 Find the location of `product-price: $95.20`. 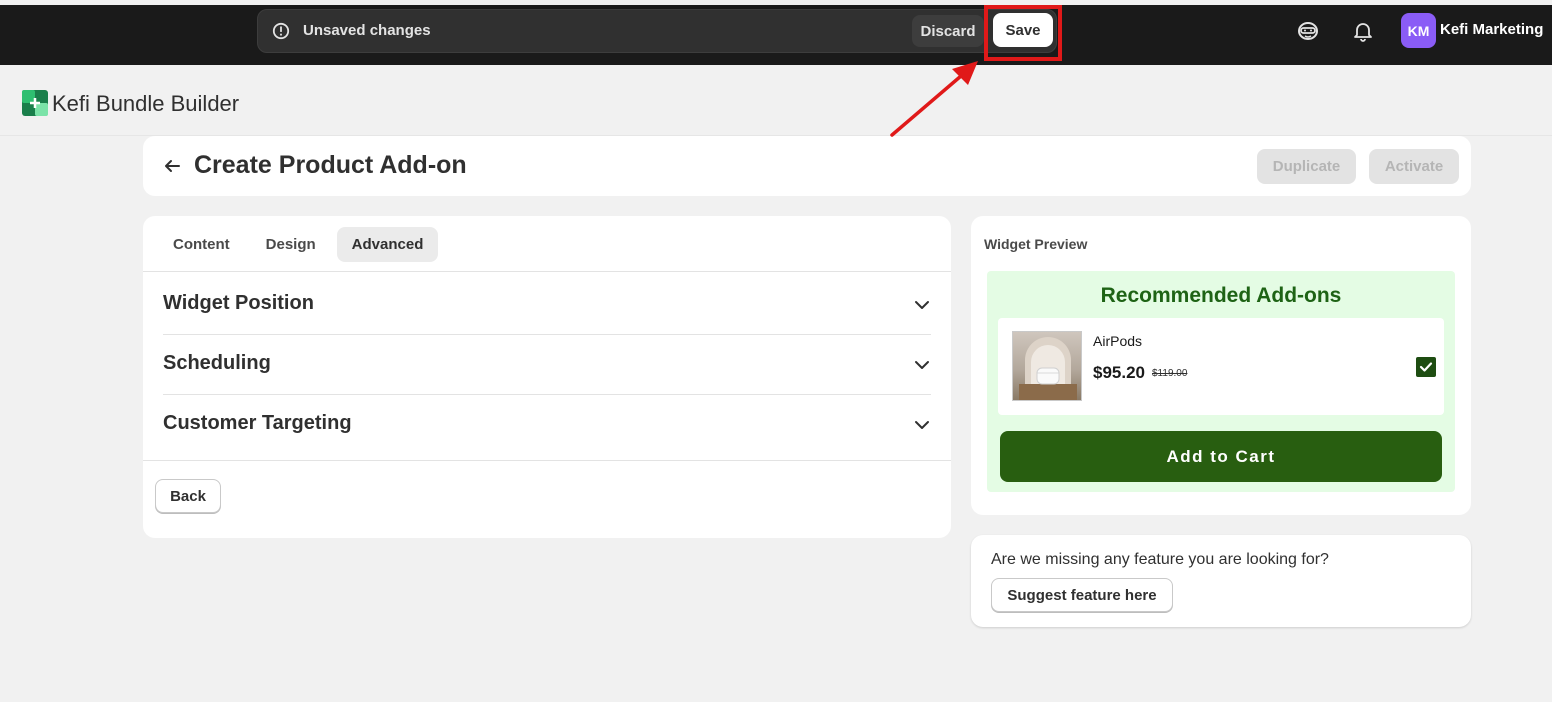

product-price: $95.20 is located at coordinates (1119, 372).